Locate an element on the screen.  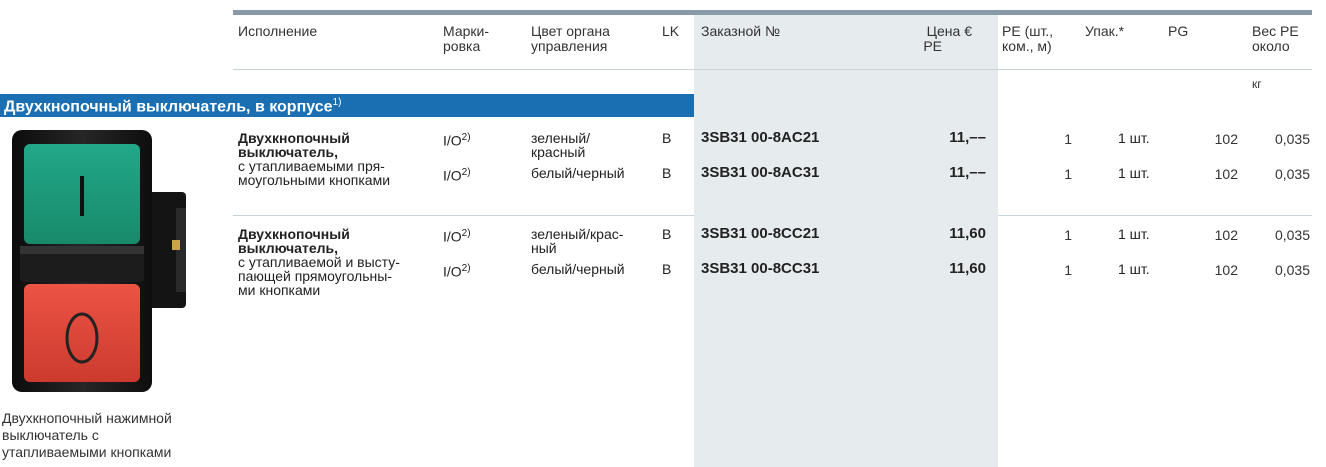
group2-desc-bold-2: выключатель, is located at coordinates (288, 248).